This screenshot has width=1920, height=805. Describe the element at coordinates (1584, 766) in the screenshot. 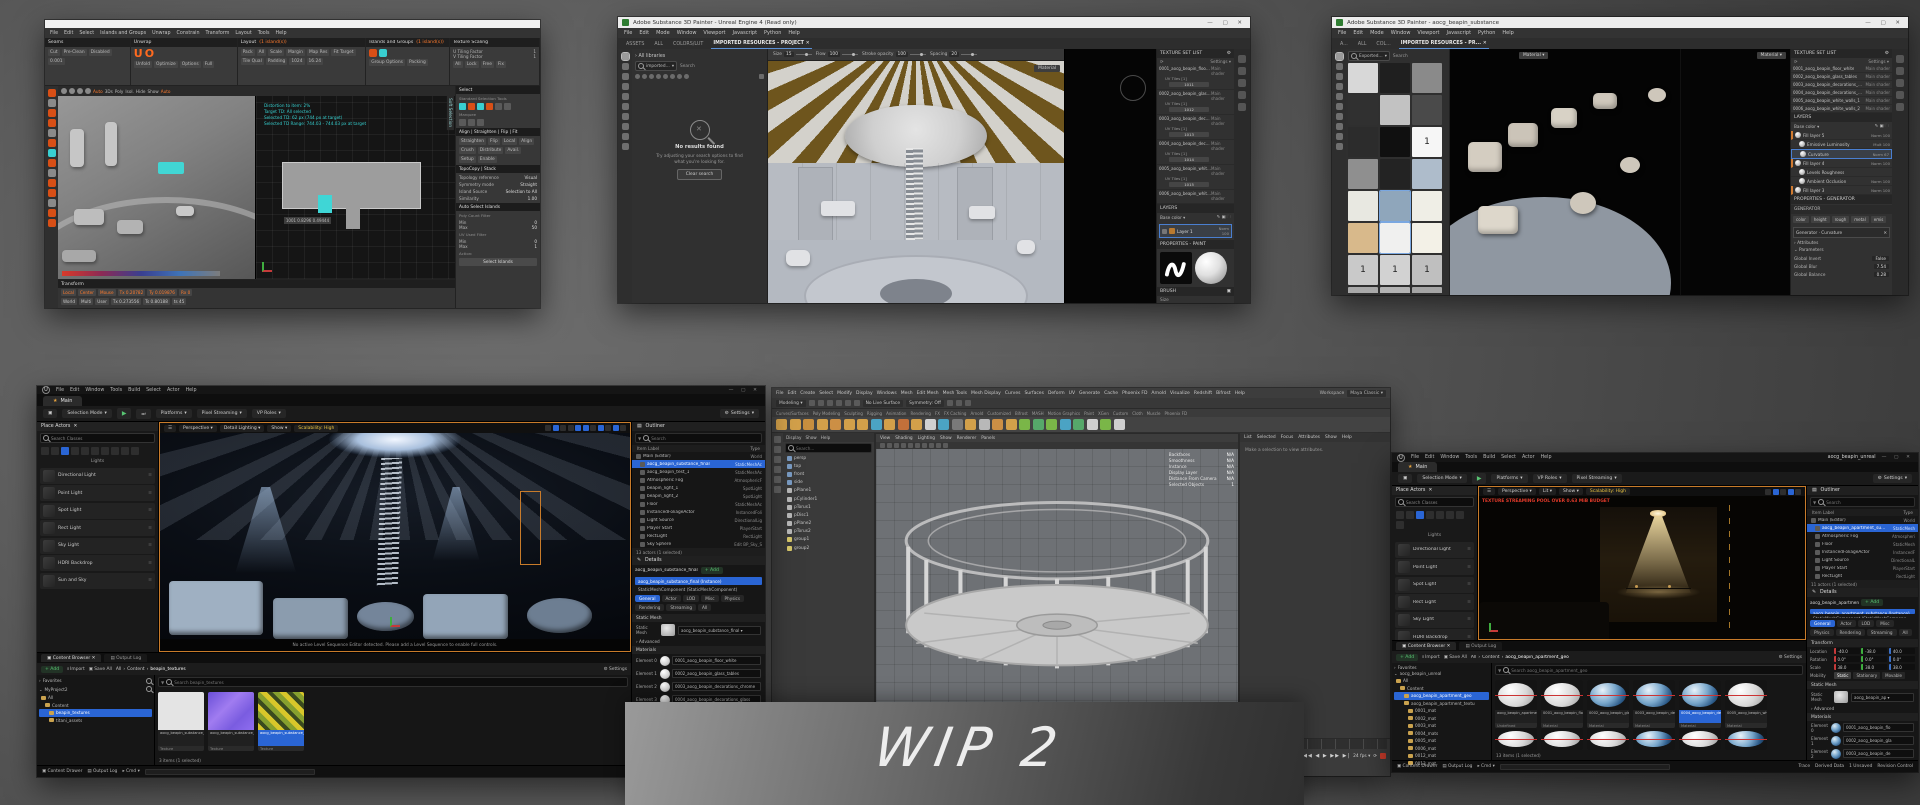

I see `console-input` at that location.